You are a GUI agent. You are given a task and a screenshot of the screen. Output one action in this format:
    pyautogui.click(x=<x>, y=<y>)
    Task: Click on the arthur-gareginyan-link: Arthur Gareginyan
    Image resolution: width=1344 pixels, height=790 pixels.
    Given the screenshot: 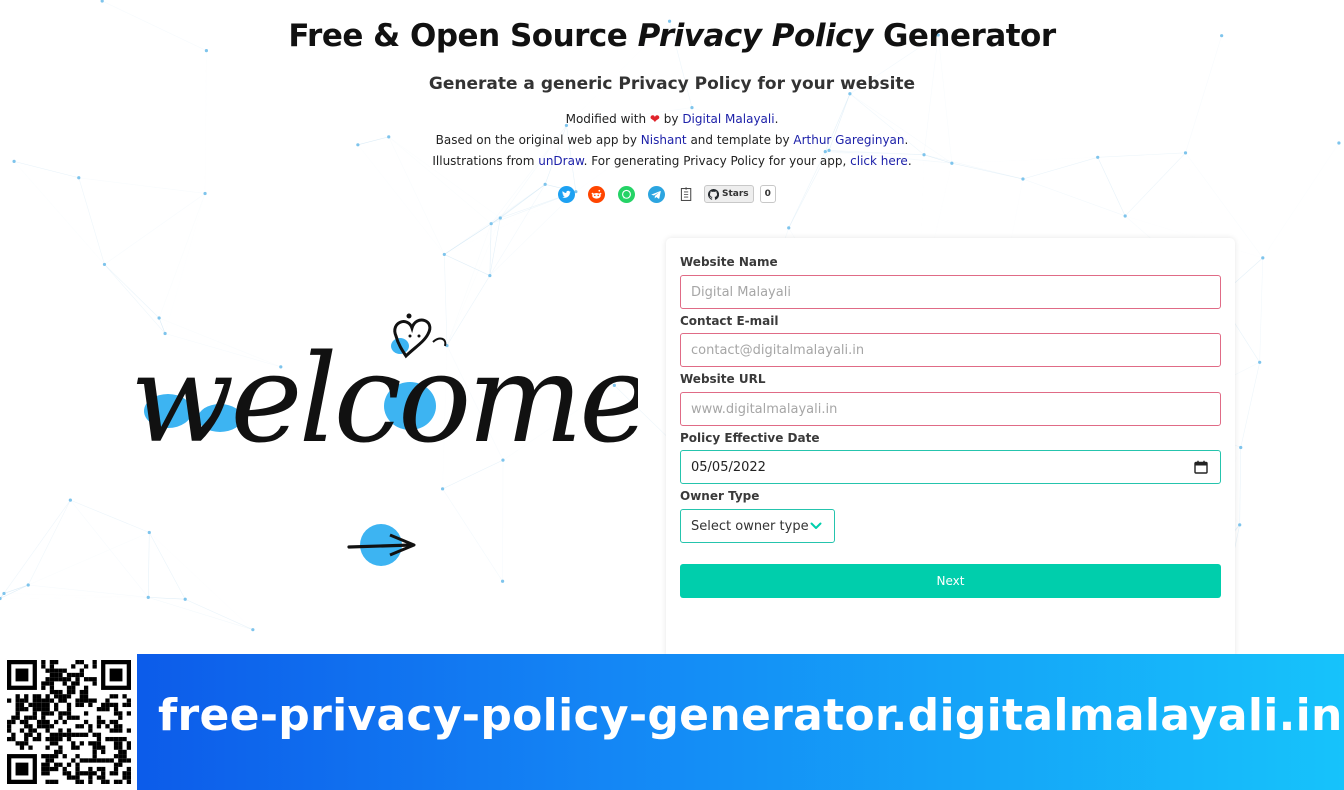 What is the action you would take?
    pyautogui.click(x=848, y=140)
    